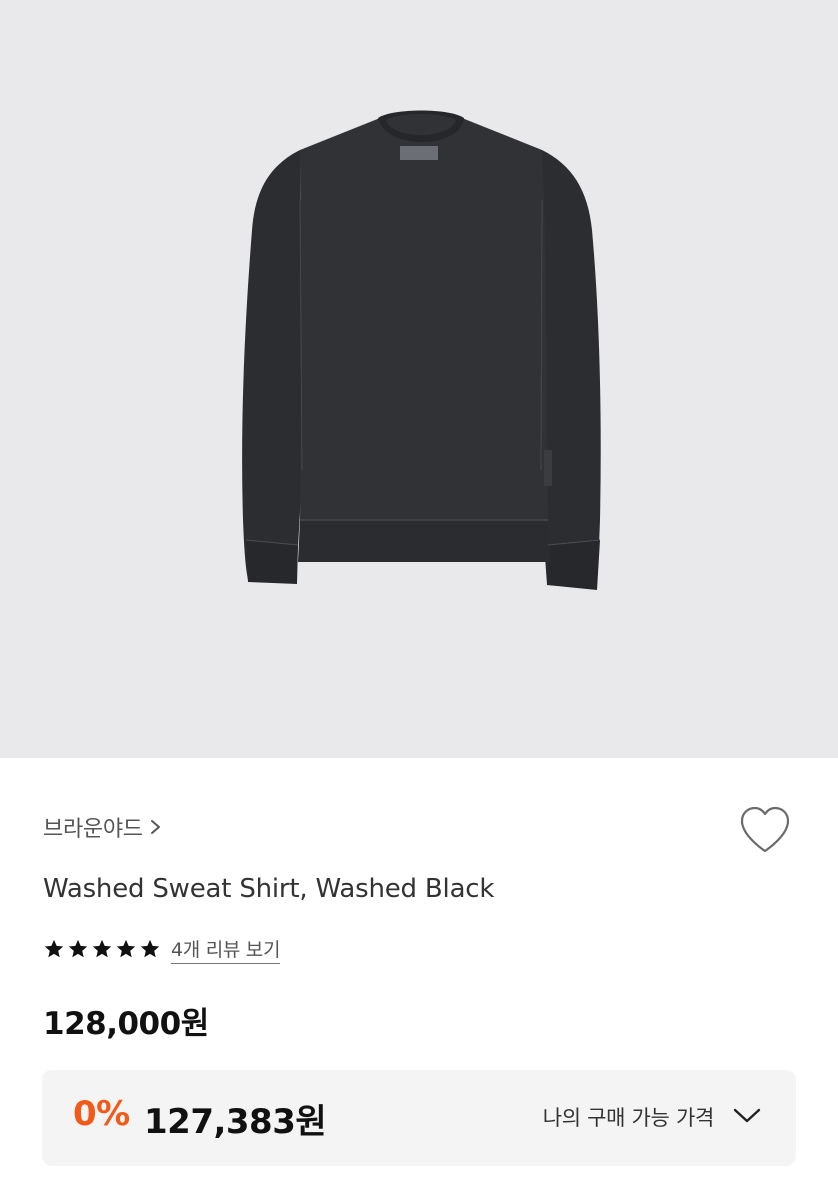 The image size is (838, 1200). I want to click on final-price: 127,383원, so click(235, 1122).